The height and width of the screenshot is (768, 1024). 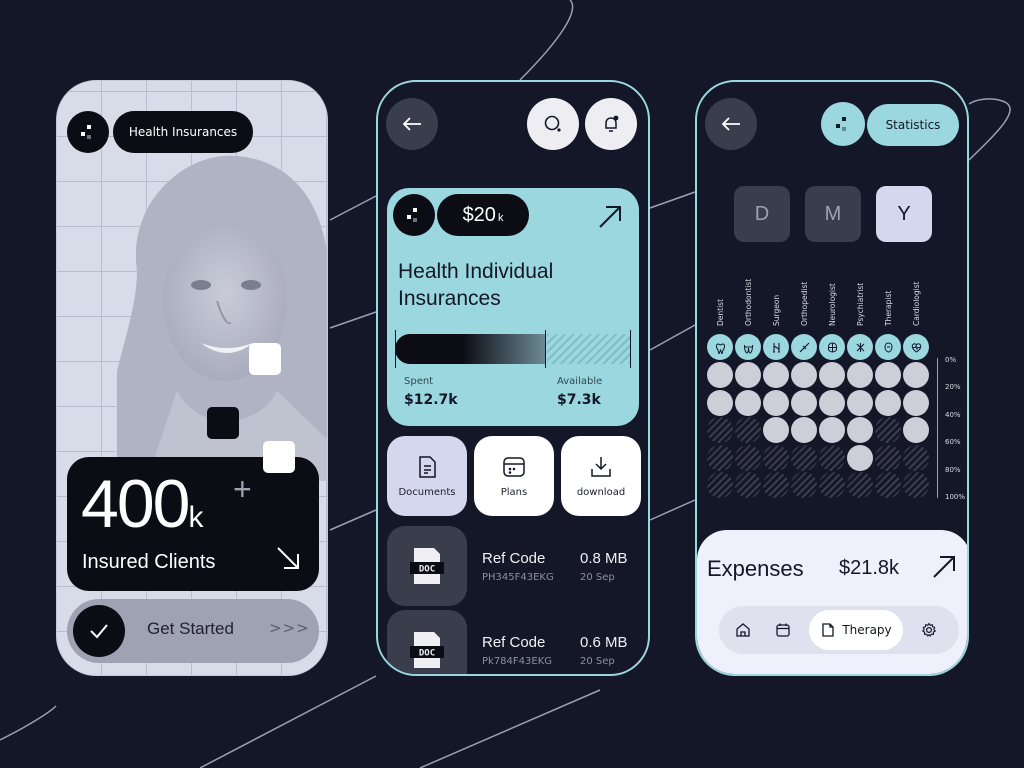 I want to click on nav-settings, so click(x=929, y=630).